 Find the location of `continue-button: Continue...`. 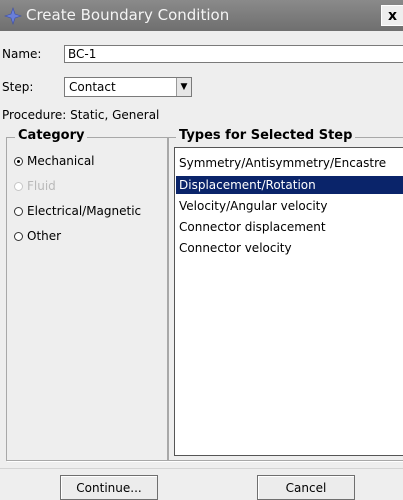

continue-button: Continue... is located at coordinates (109, 487).